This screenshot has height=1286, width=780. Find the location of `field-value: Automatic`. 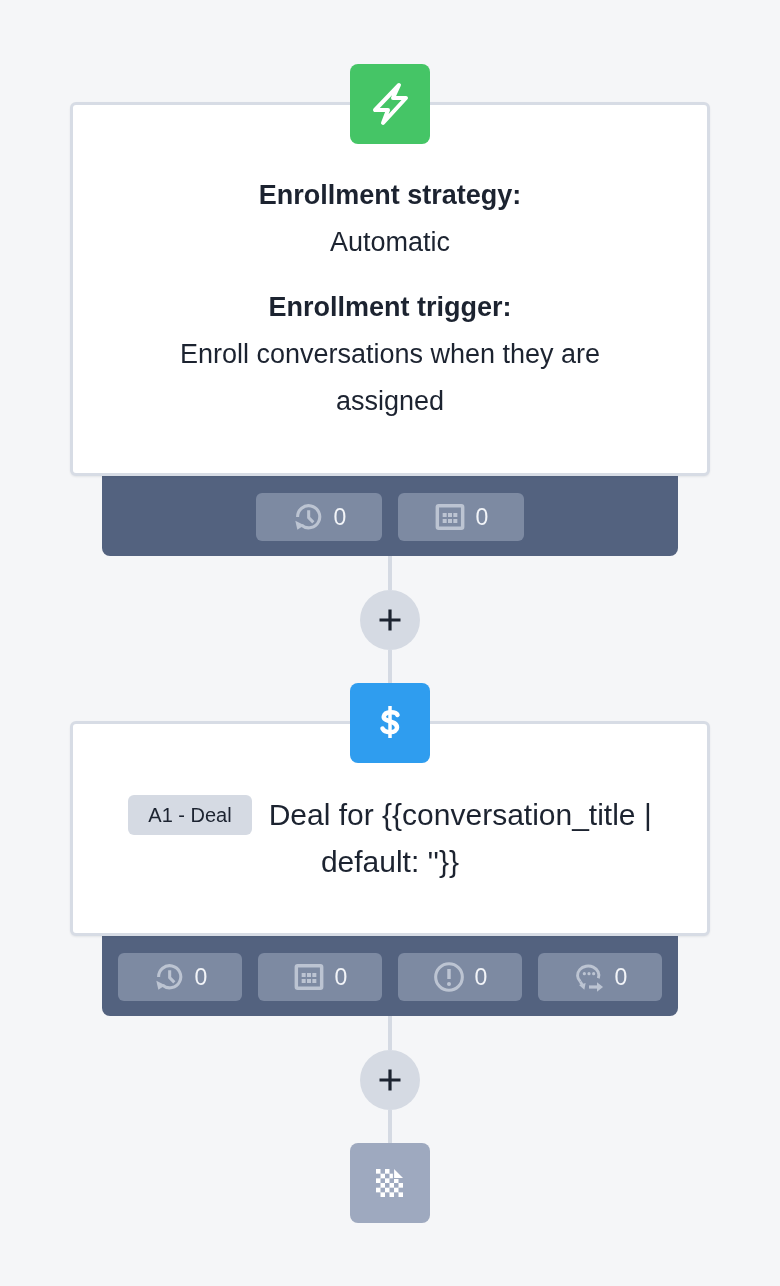

field-value: Automatic is located at coordinates (390, 242).